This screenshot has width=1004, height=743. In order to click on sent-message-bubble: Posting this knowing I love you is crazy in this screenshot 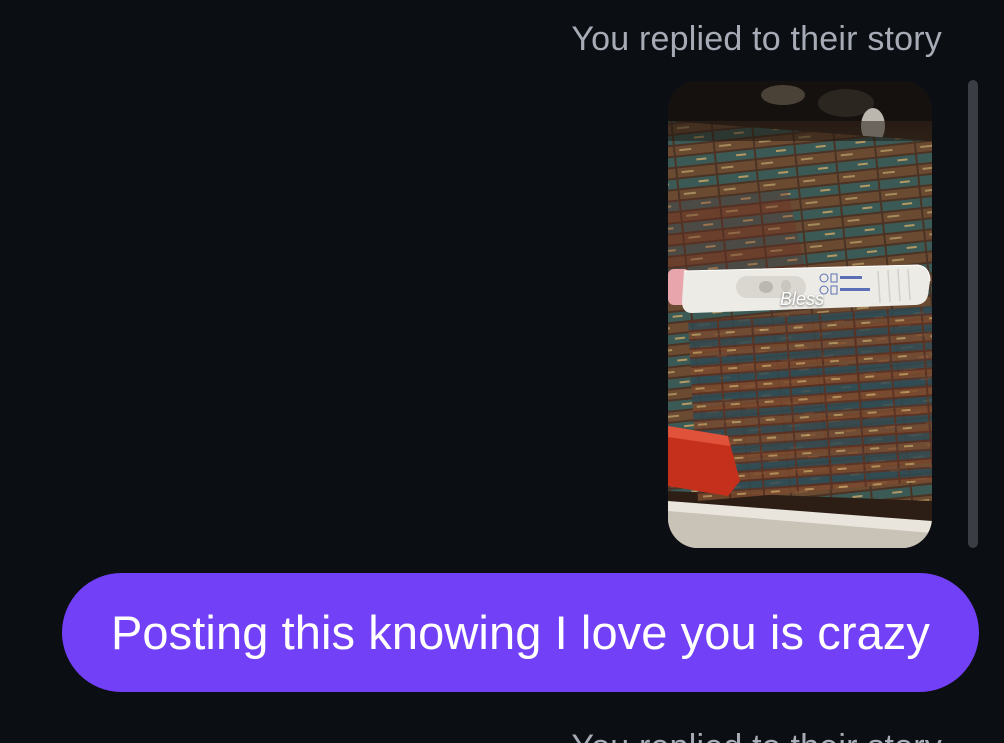, I will do `click(520, 632)`.